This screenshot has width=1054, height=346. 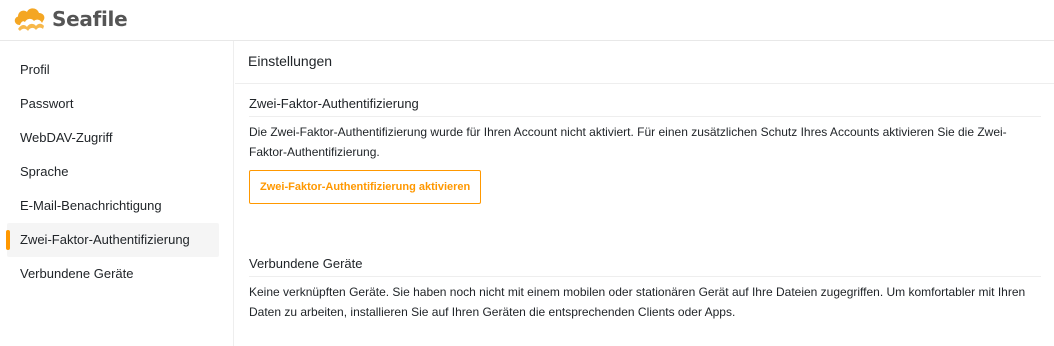 I want to click on sidebar-item-devices: Verbundene Geräte, so click(x=113, y=274).